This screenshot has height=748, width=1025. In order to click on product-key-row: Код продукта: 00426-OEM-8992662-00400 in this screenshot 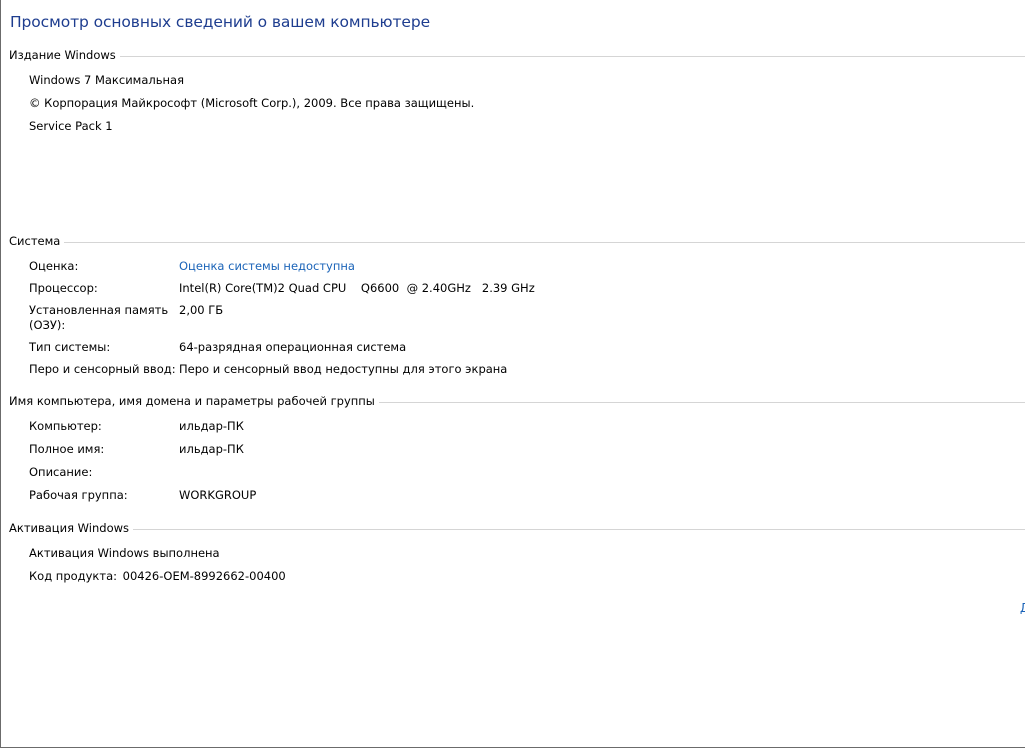, I will do `click(157, 576)`.